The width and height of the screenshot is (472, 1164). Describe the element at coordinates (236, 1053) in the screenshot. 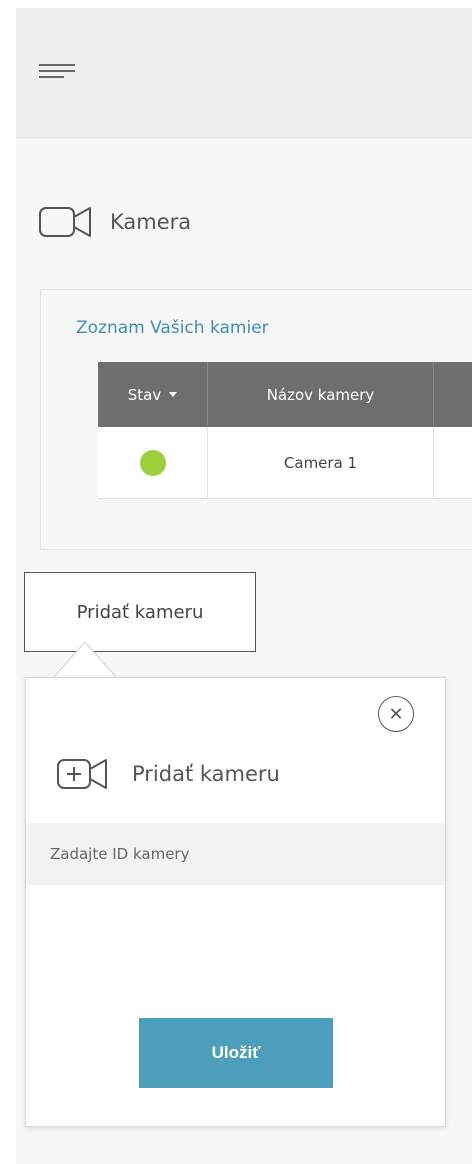

I see `save-button: Uložiť` at that location.